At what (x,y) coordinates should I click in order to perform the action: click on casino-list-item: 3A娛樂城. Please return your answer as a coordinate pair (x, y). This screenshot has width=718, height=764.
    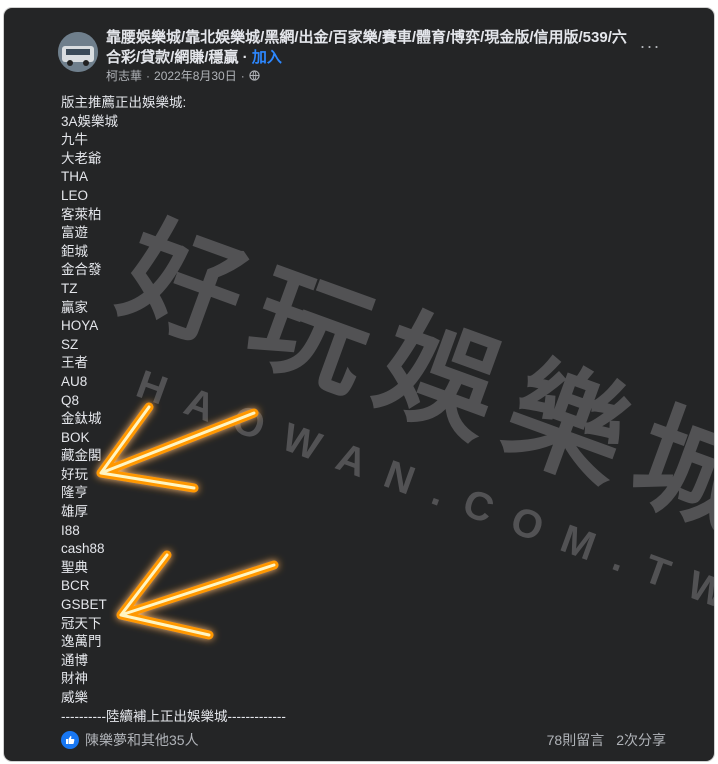
    Looking at the image, I should click on (90, 121).